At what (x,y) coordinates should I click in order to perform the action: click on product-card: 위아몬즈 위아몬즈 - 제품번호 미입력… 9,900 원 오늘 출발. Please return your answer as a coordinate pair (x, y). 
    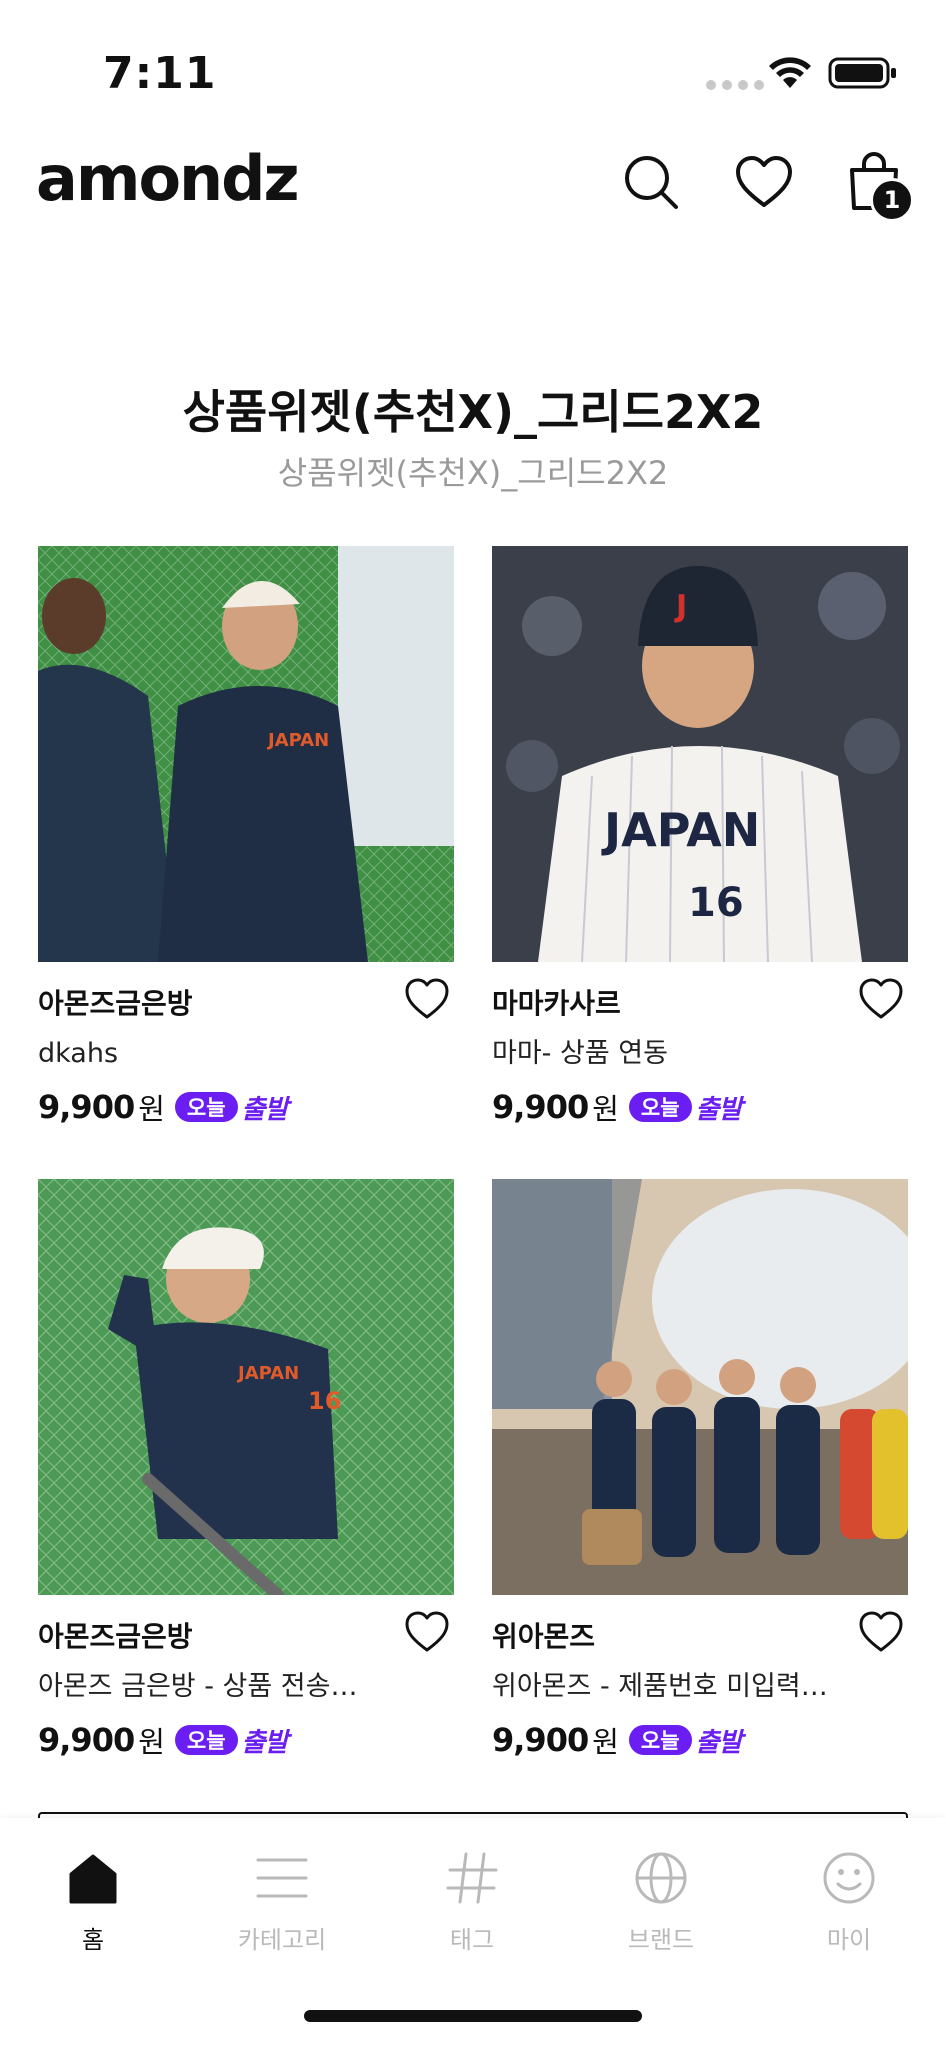
    Looking at the image, I should click on (700, 1472).